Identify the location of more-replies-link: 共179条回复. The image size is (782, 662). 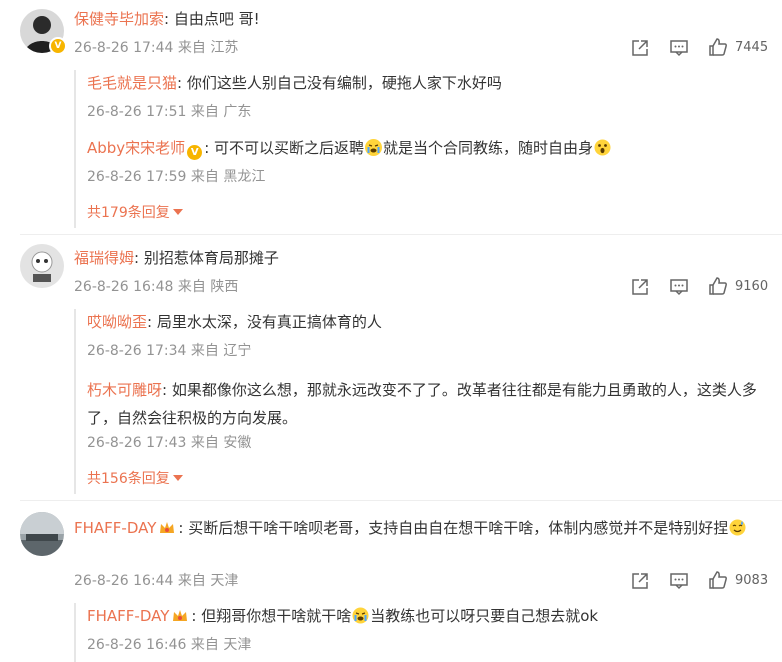
(135, 213).